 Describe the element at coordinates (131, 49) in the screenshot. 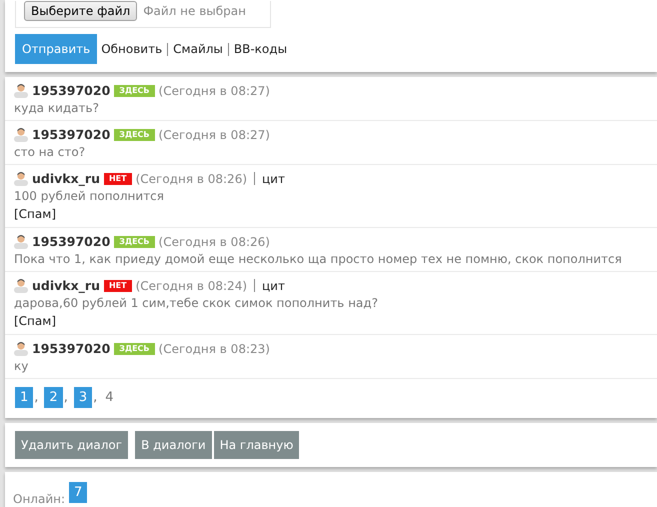

I see `toolbar-link: Обновить` at that location.